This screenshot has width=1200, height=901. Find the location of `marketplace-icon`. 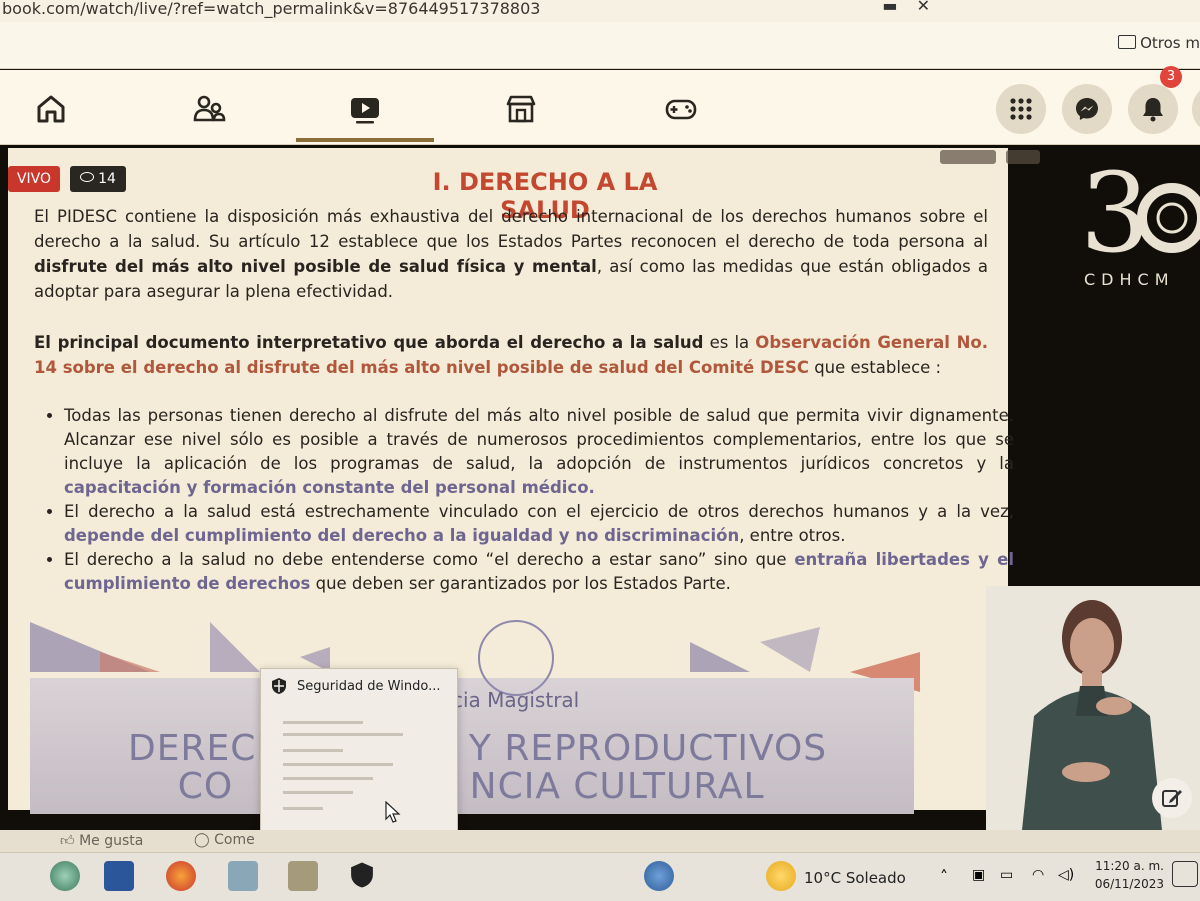

marketplace-icon is located at coordinates (521, 109).